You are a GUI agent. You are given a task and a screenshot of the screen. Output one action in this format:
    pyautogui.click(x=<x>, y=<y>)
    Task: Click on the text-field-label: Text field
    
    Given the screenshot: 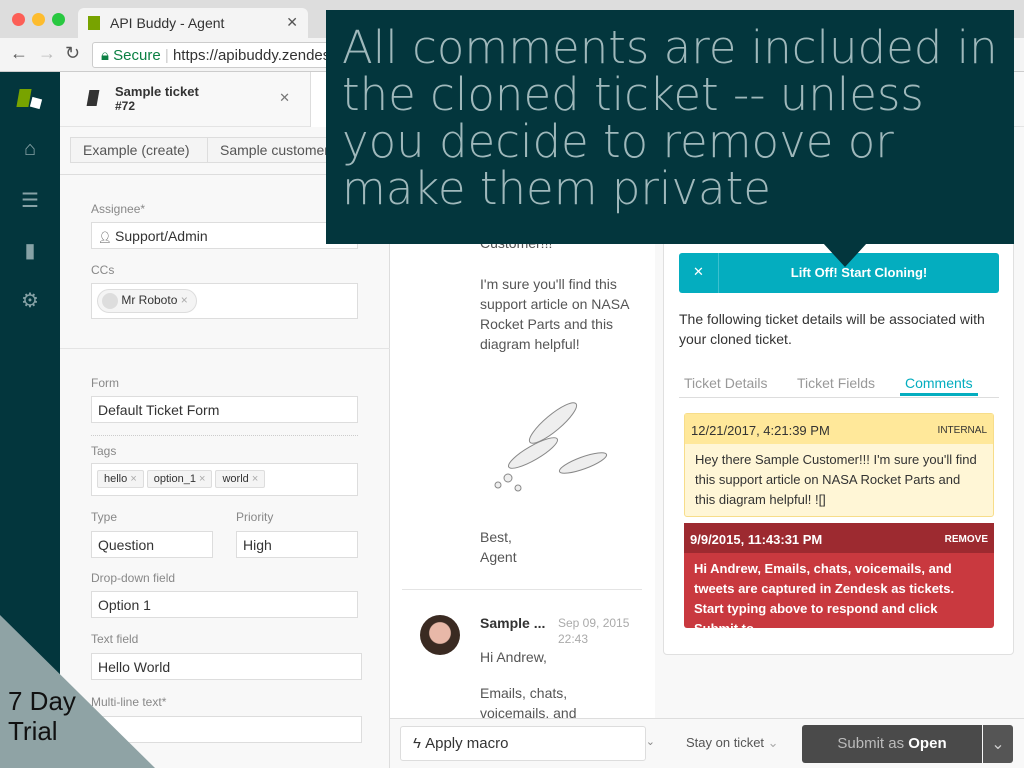 What is the action you would take?
    pyautogui.click(x=115, y=639)
    